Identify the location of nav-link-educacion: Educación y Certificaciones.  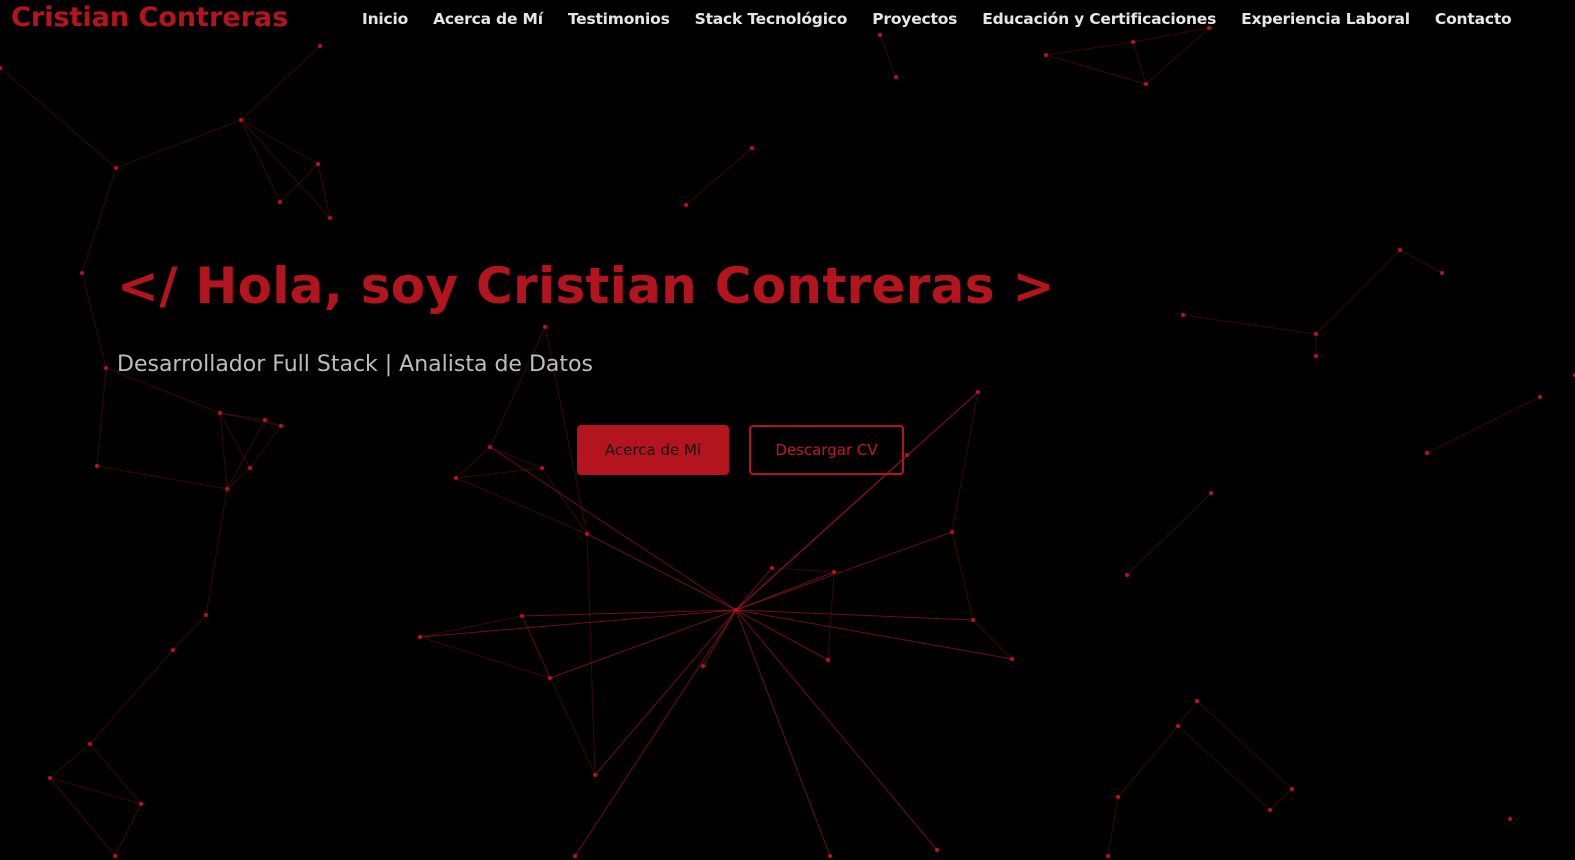
(1099, 19).